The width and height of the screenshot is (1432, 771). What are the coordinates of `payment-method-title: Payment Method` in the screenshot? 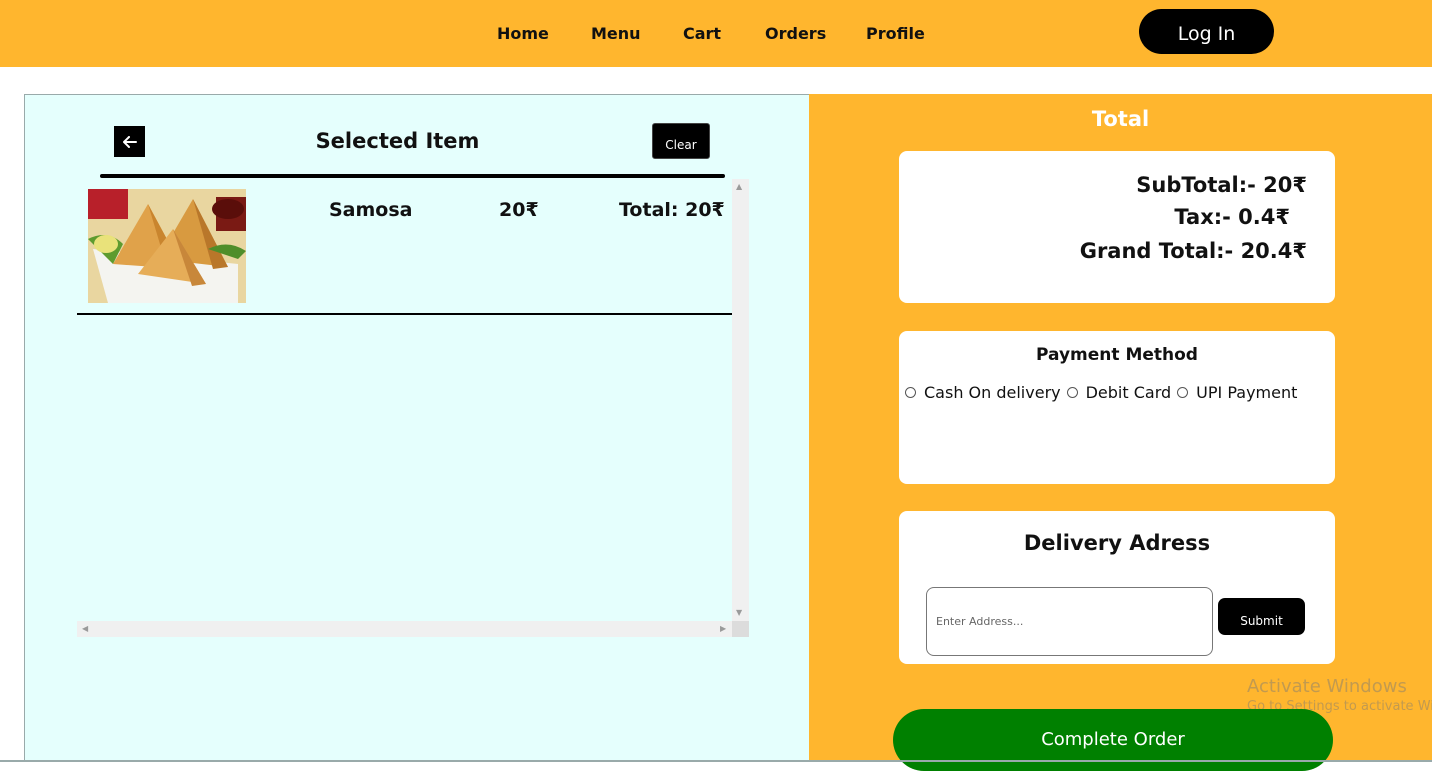 It's located at (1117, 355).